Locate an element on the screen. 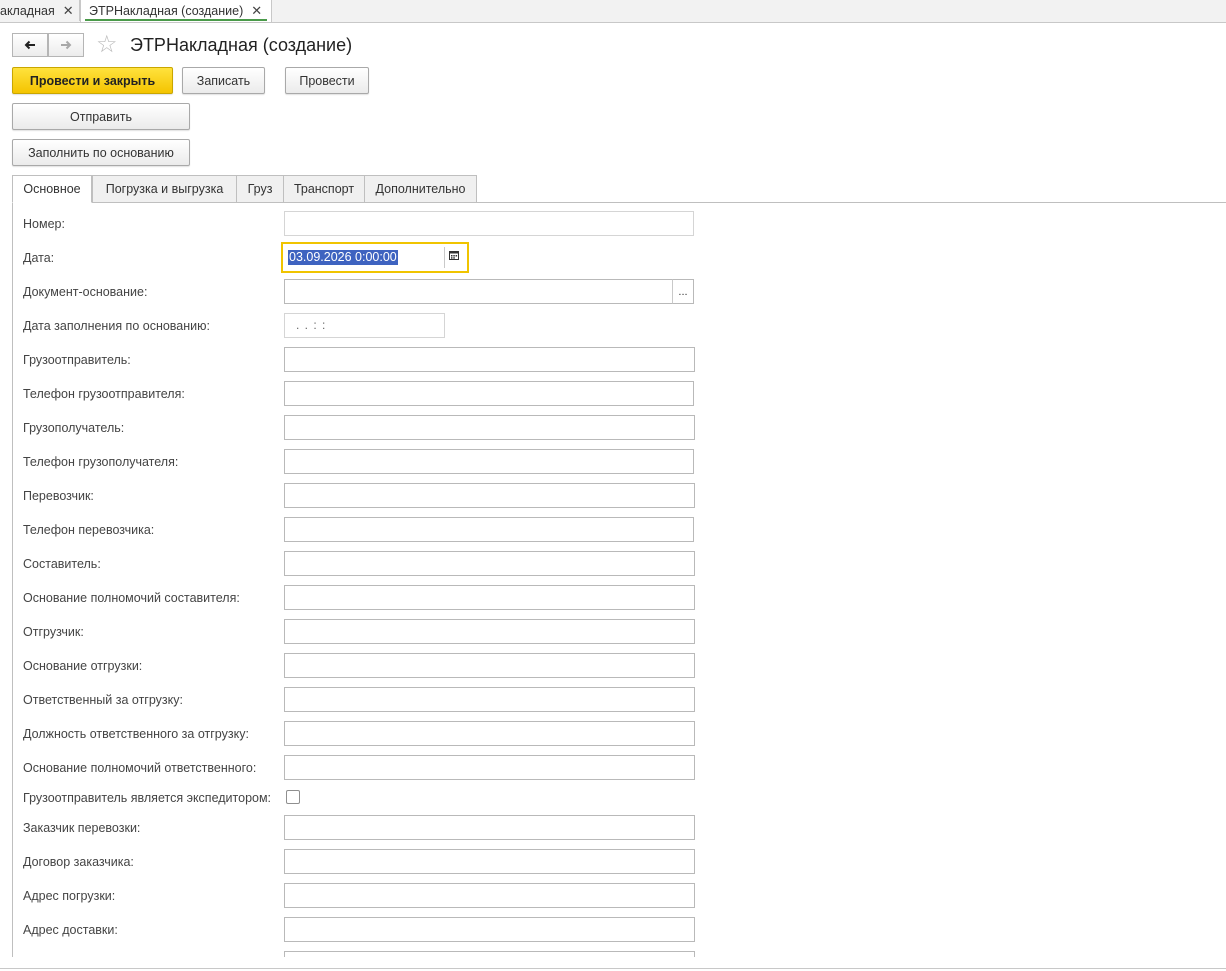  panel-border is located at coordinates (12, 580).